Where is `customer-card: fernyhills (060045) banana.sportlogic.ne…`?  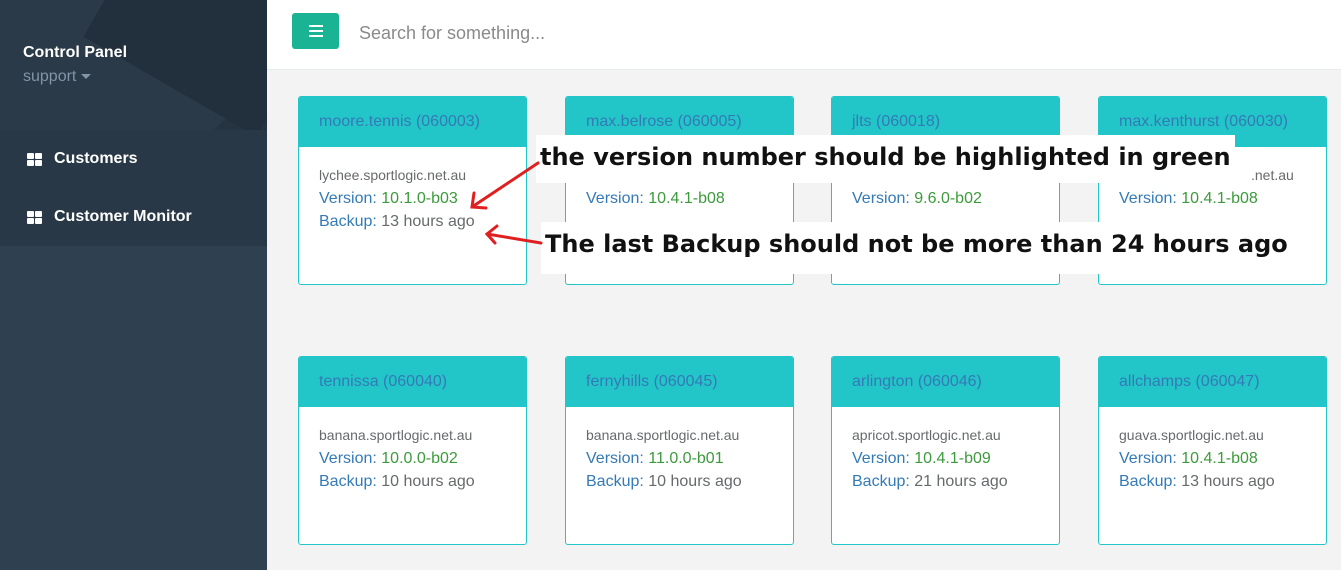 customer-card: fernyhills (060045) banana.sportlogic.ne… is located at coordinates (679, 450).